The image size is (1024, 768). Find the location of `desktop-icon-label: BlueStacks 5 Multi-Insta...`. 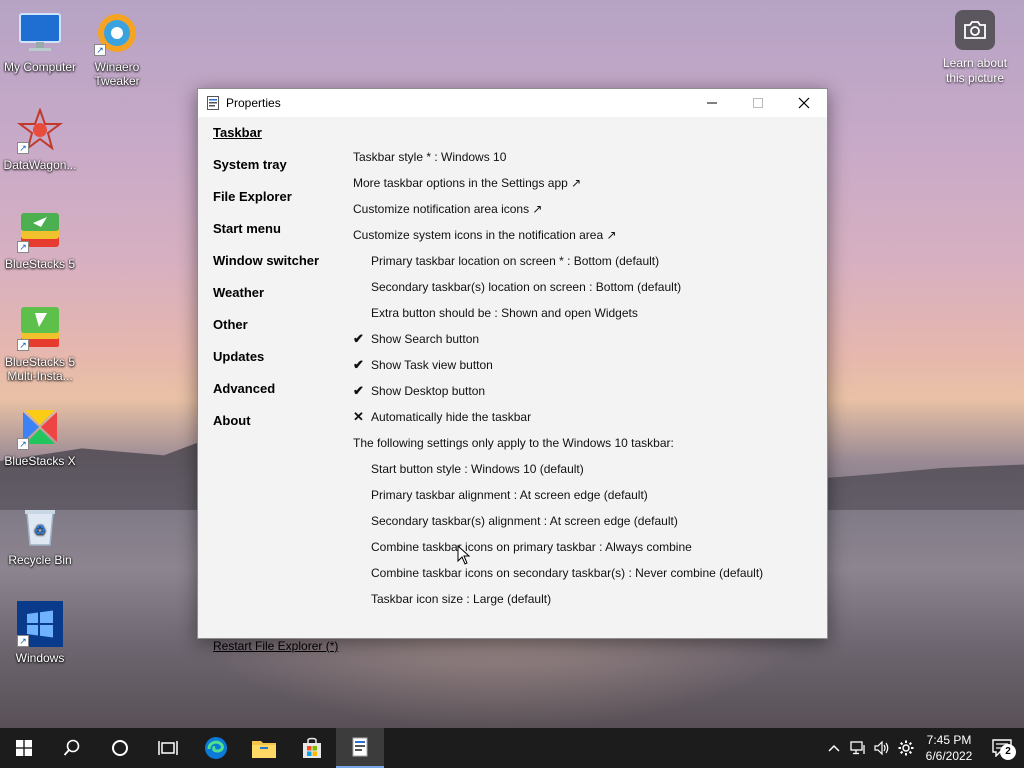

desktop-icon-label: BlueStacks 5 Multi-Insta... is located at coordinates (40, 369).